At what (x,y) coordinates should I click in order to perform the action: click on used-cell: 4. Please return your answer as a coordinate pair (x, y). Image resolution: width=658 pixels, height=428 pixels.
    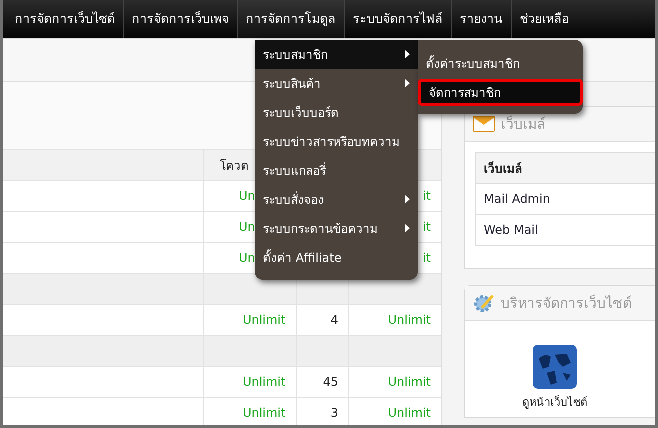
    Looking at the image, I should click on (334, 320).